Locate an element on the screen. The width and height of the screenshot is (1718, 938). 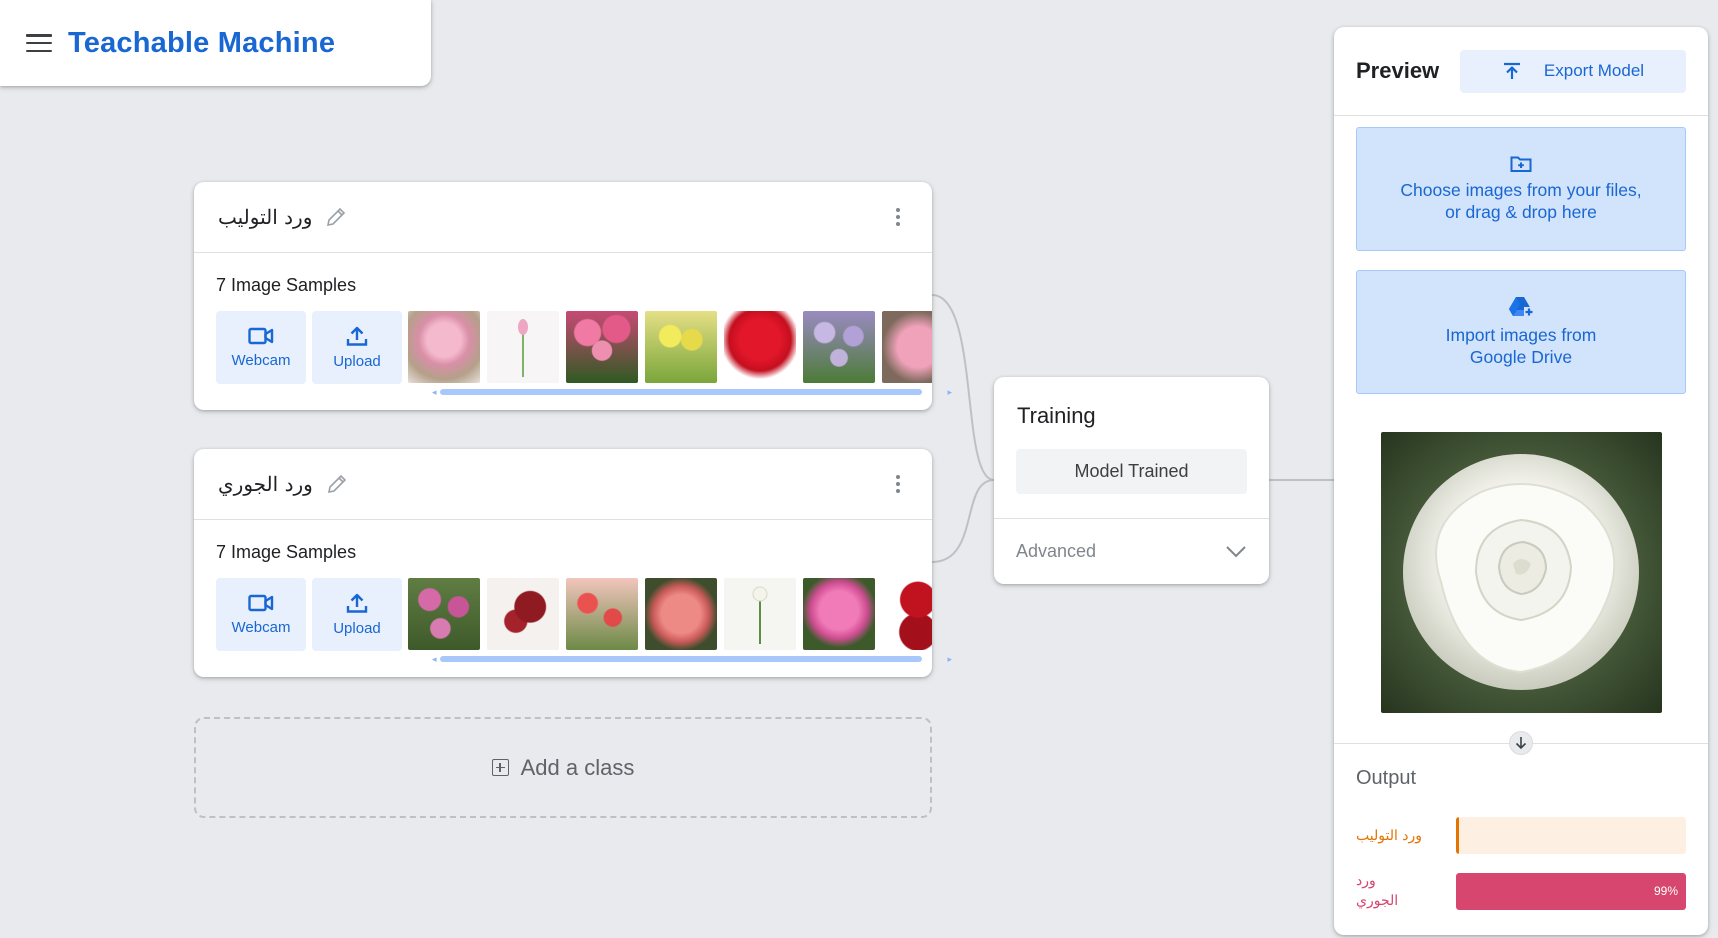
class-name: ورد الجوري is located at coordinates (265, 484).